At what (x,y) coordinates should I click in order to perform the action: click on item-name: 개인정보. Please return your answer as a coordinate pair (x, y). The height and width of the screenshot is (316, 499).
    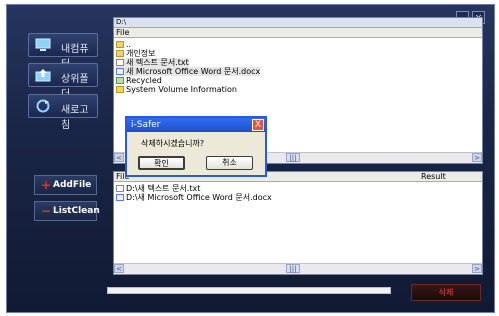
    Looking at the image, I should click on (141, 53).